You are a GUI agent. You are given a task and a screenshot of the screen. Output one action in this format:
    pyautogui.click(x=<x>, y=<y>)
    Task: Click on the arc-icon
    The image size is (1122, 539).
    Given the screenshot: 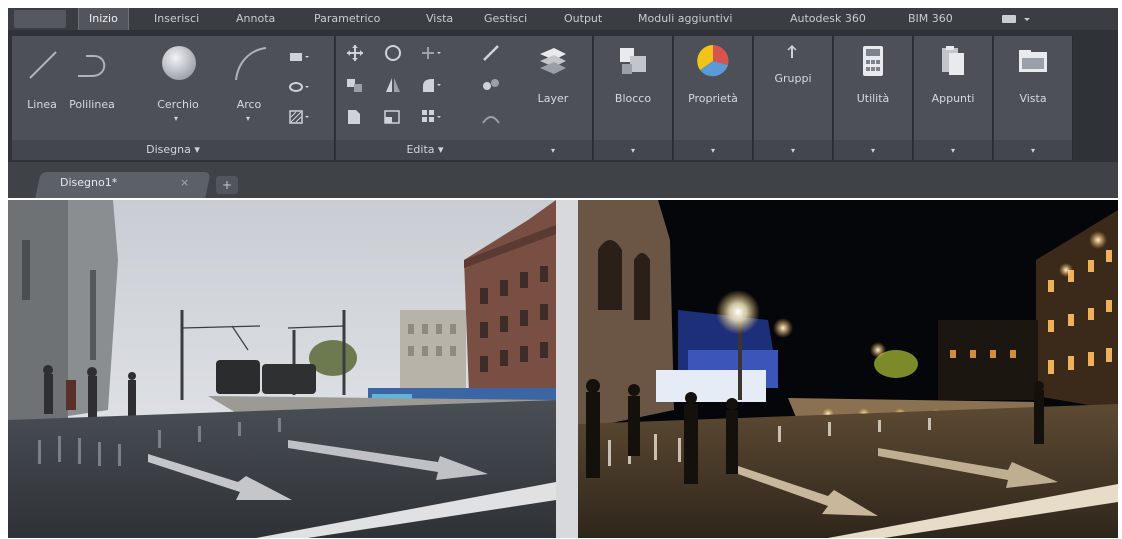 What is the action you would take?
    pyautogui.click(x=251, y=64)
    